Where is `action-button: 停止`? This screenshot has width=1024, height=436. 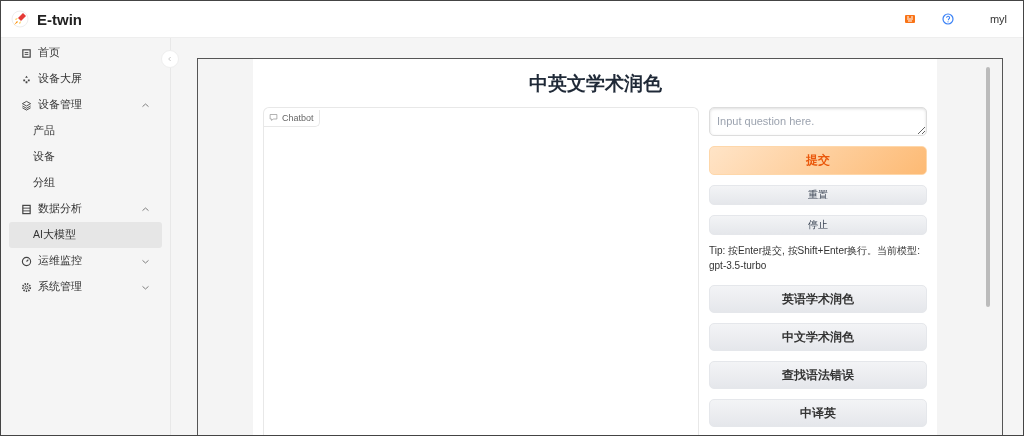 action-button: 停止 is located at coordinates (818, 225).